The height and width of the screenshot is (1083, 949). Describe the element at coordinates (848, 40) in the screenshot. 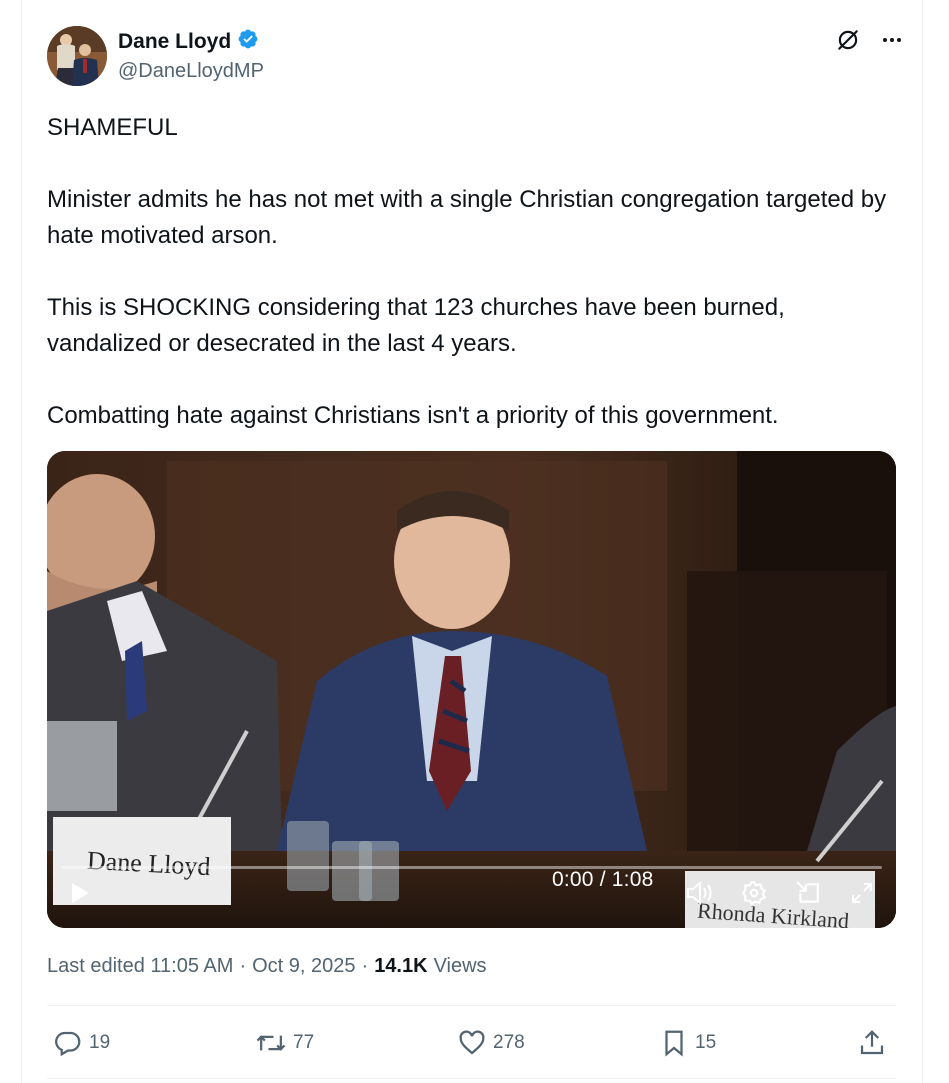

I see `grok-icon` at that location.